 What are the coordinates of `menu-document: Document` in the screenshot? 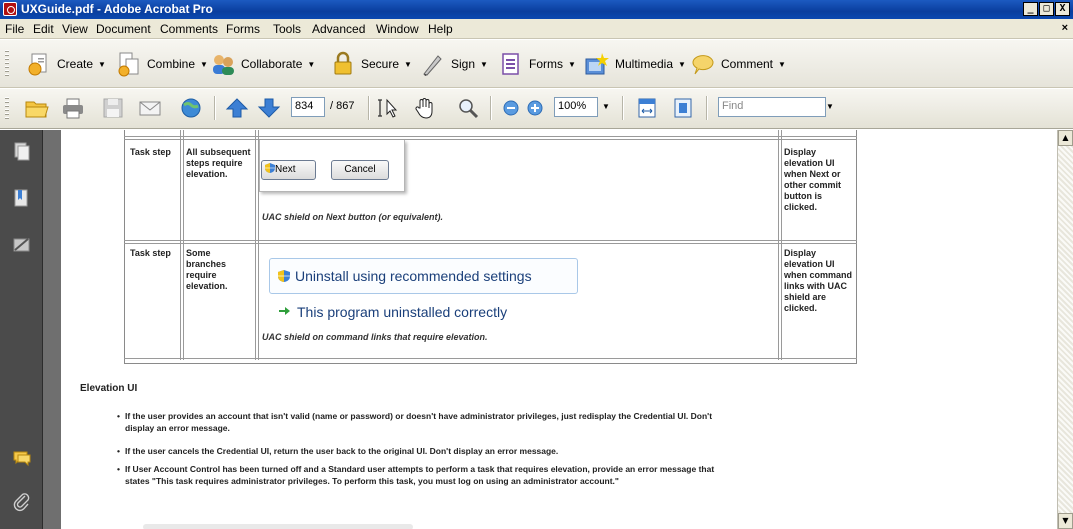 It's located at (123, 29).